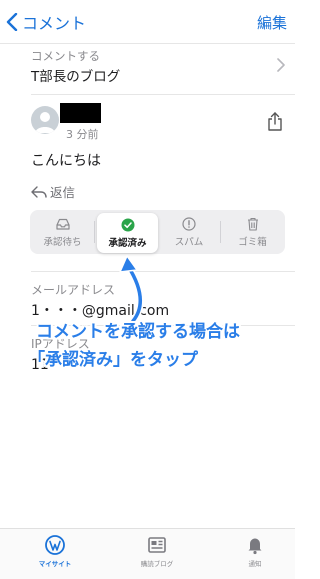  Describe the element at coordinates (55, 564) in the screenshot. I see `tab-label: マイサイト` at that location.